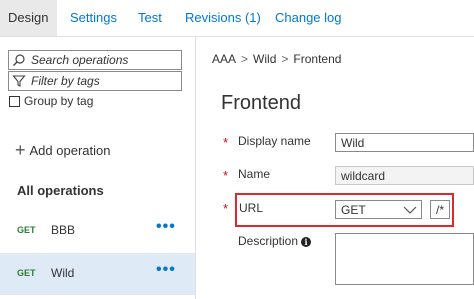 Image resolution: width=474 pixels, height=299 pixels. What do you see at coordinates (224, 59) in the screenshot?
I see `breadcrumb-item-api: AAA` at bounding box center [224, 59].